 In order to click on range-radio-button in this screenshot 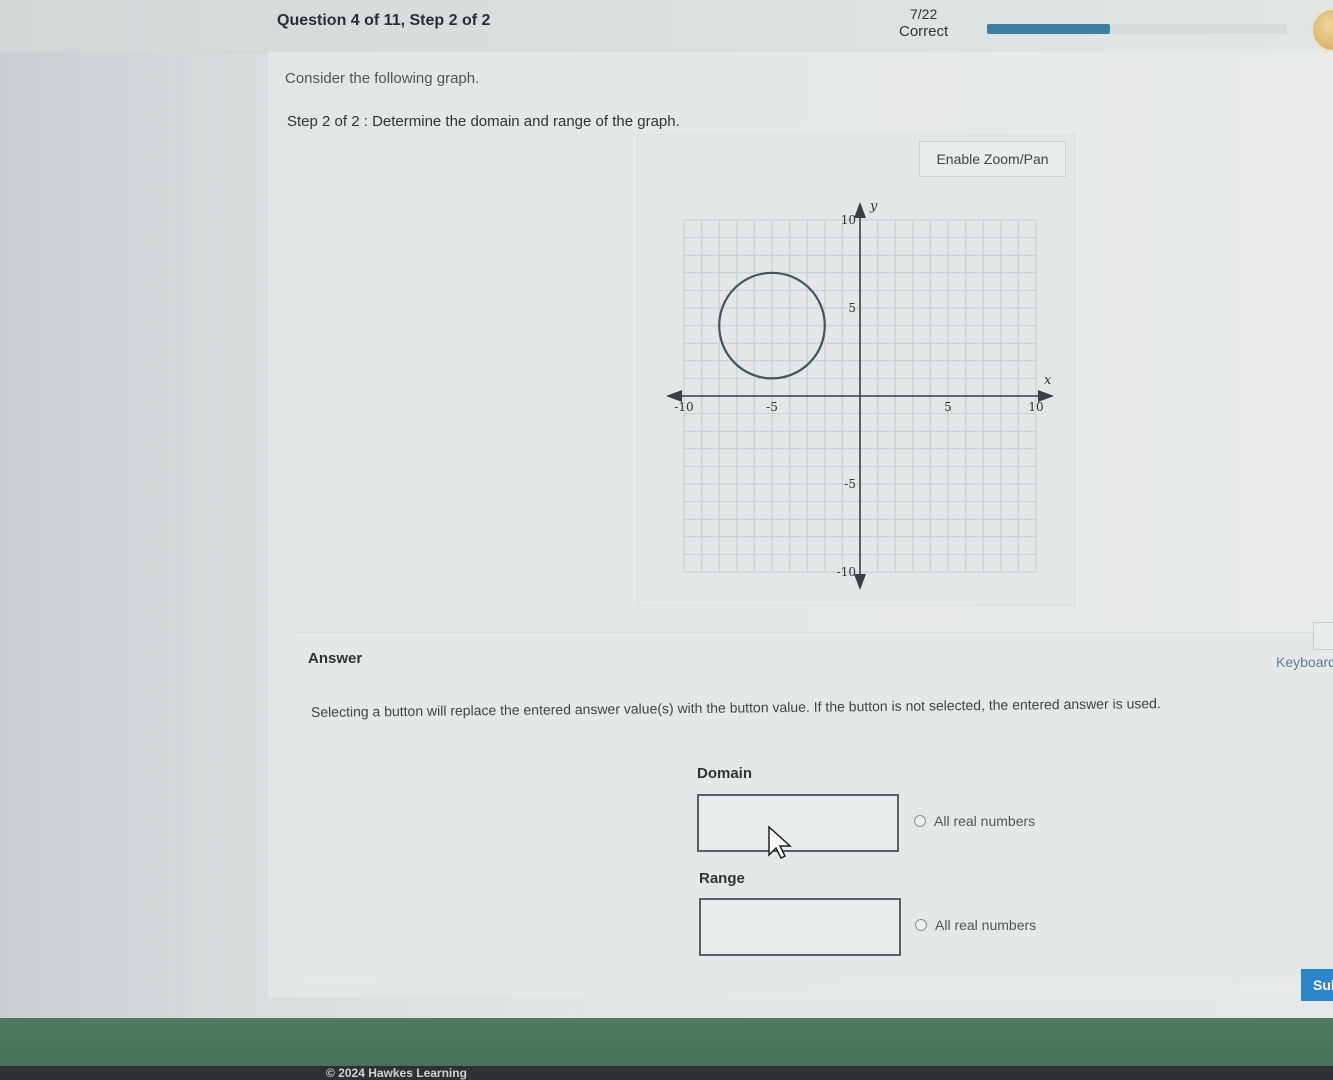, I will do `click(921, 925)`.